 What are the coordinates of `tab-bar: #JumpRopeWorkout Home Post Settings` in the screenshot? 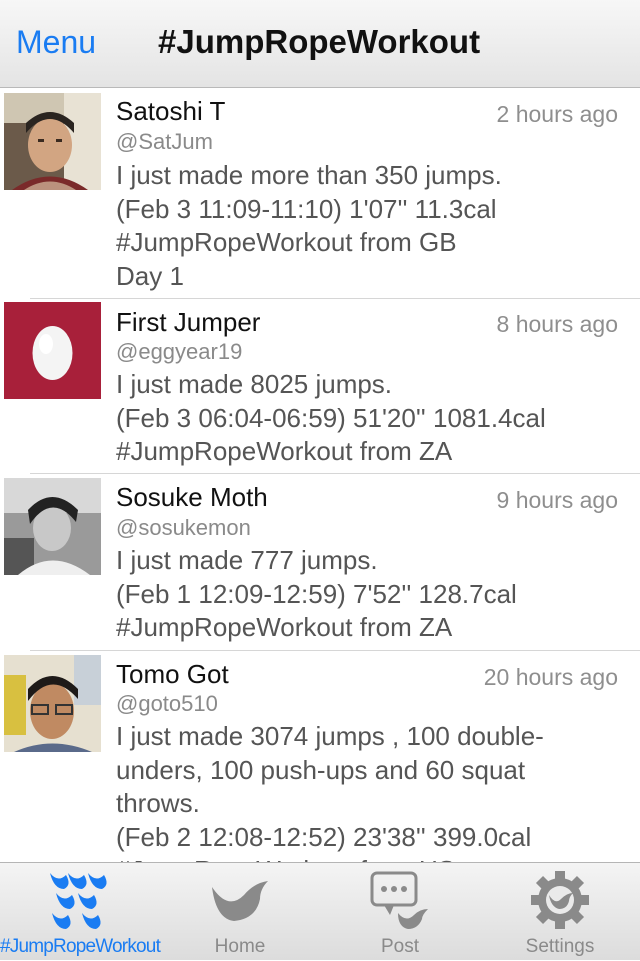 It's located at (320, 911).